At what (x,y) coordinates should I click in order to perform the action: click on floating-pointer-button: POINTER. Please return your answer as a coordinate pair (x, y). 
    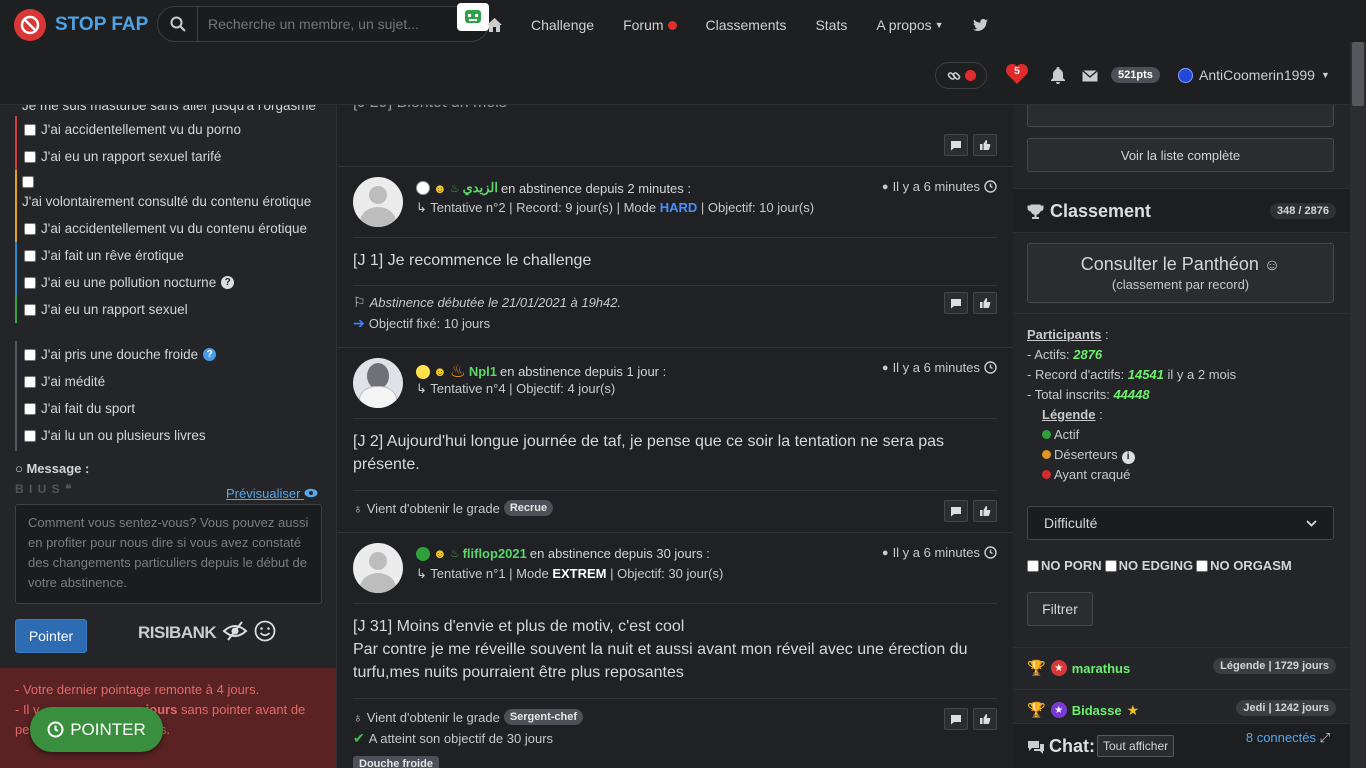
    Looking at the image, I should click on (96, 729).